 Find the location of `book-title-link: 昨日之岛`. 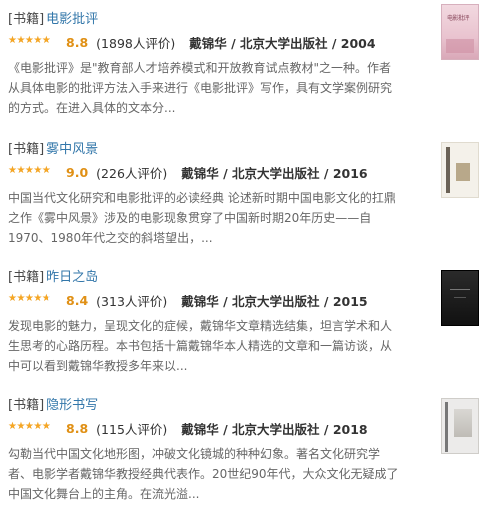

book-title-link: 昨日之岛 is located at coordinates (72, 275).